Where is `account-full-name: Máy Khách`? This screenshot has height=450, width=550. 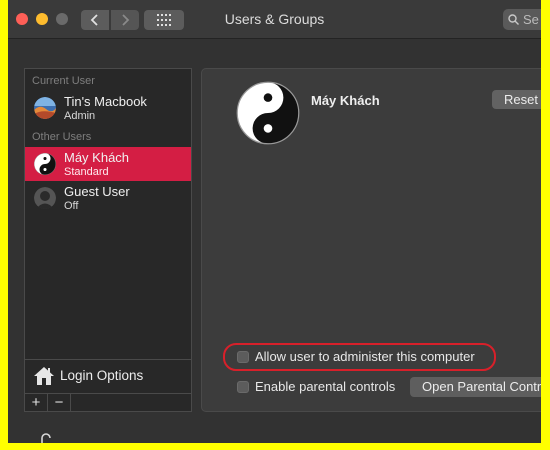 account-full-name: Máy Khách is located at coordinates (345, 100).